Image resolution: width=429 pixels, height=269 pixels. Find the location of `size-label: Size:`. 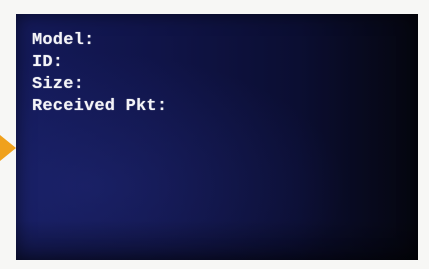

size-label: Size: is located at coordinates (58, 84).